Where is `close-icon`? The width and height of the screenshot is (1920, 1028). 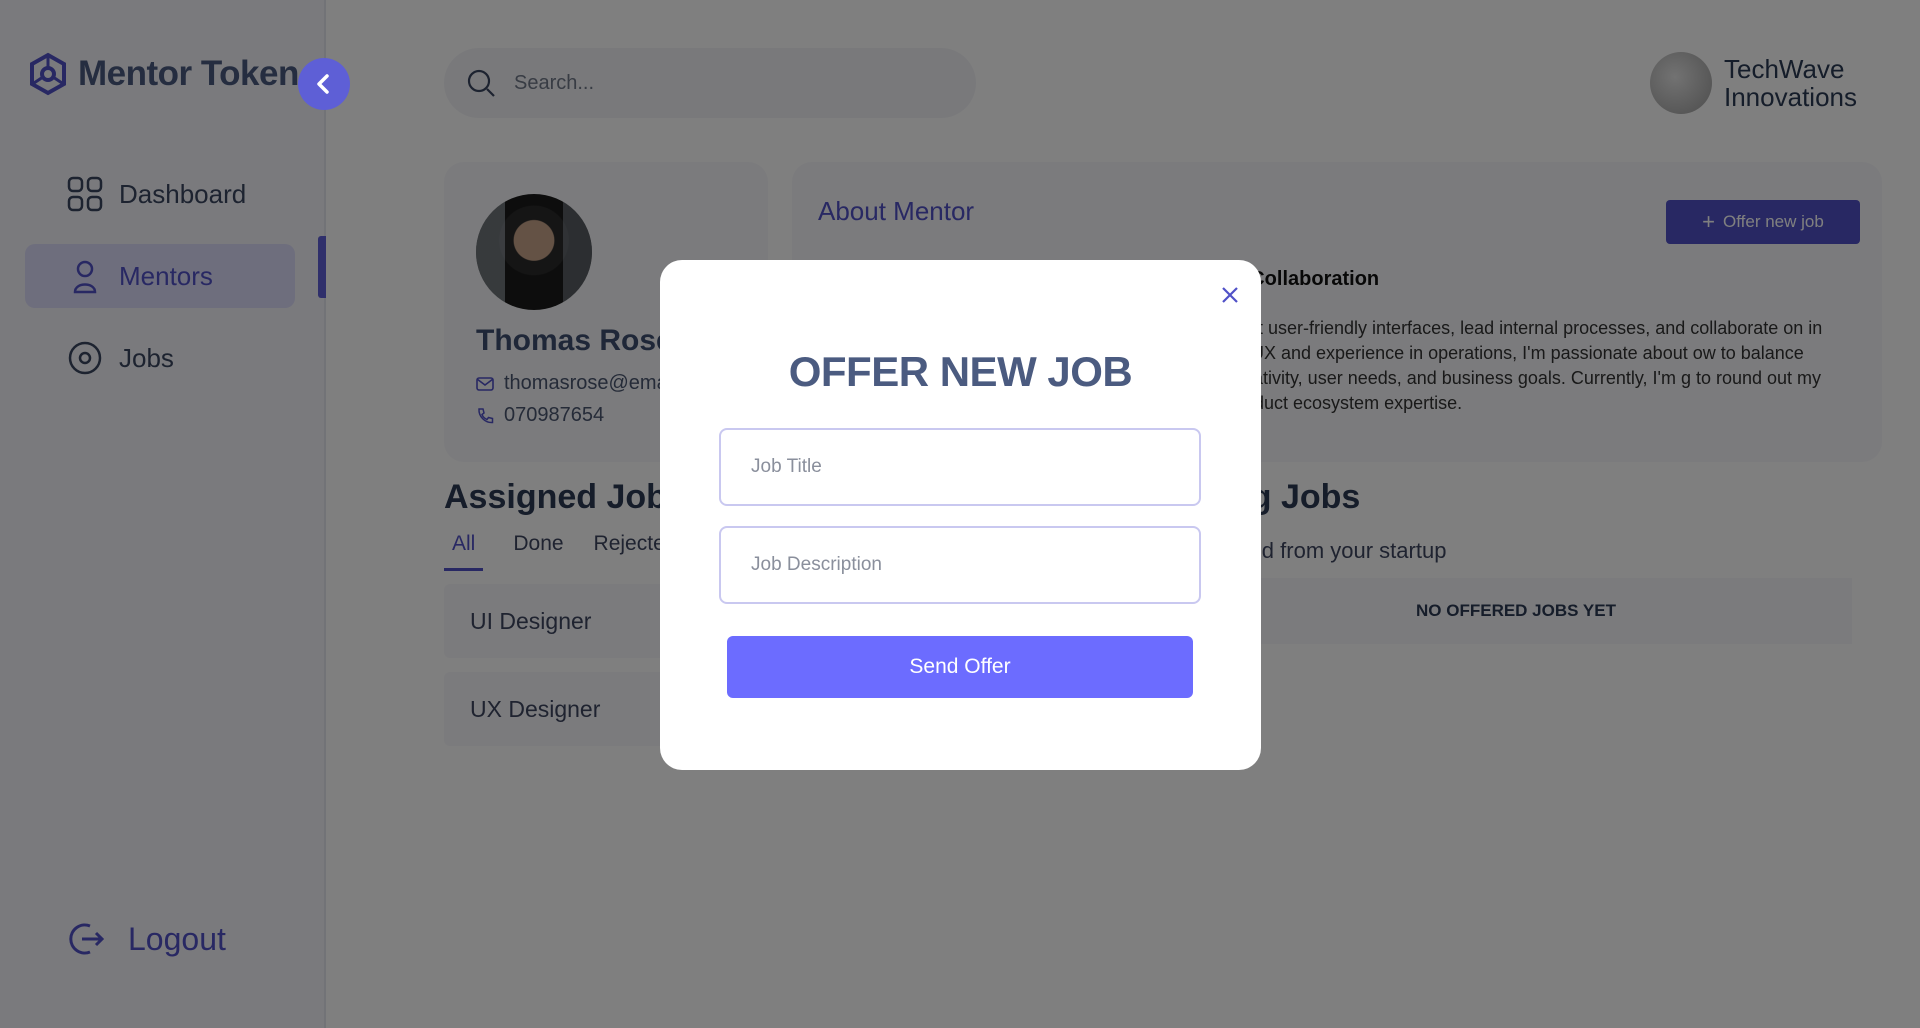 close-icon is located at coordinates (1230, 295).